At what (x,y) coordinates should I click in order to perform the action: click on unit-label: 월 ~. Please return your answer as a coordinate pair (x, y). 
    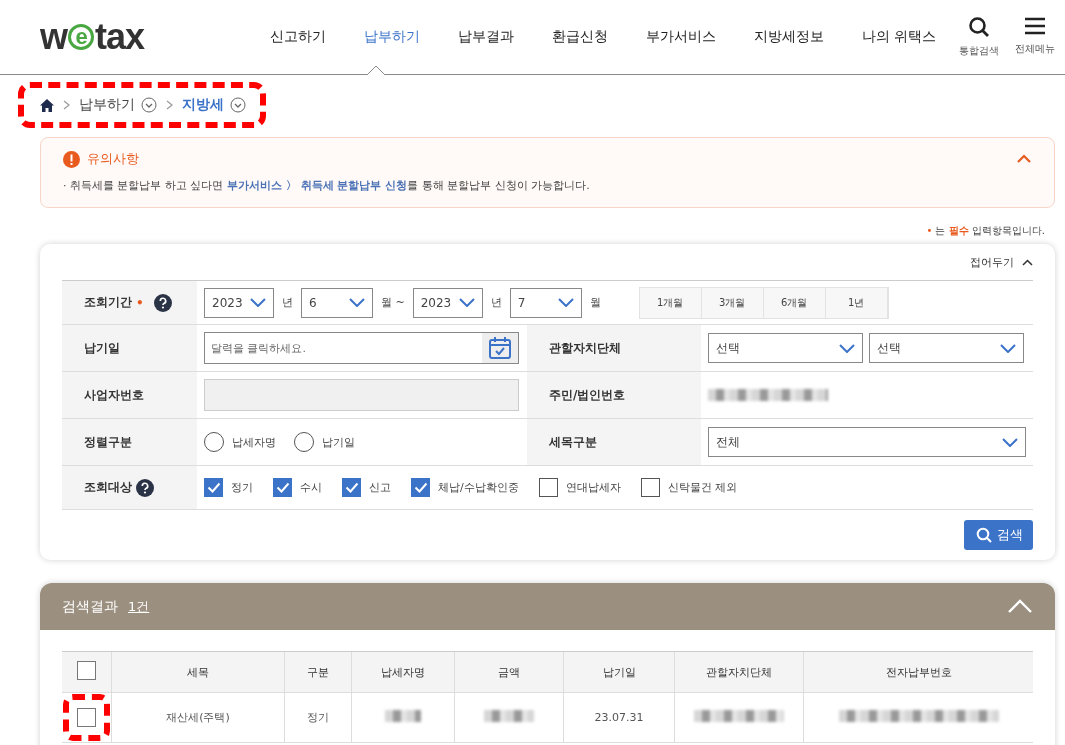
    Looking at the image, I should click on (393, 302).